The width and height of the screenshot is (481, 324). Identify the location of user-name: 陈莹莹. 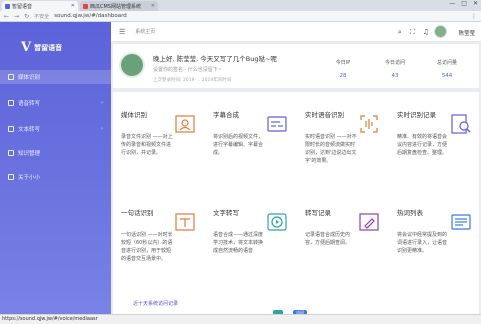
(466, 33).